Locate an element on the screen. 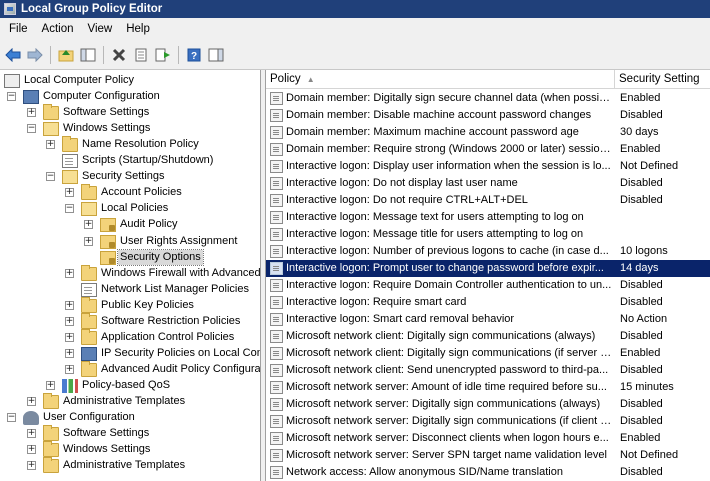 The width and height of the screenshot is (710, 481). tree-node: − Local Policies is located at coordinates (130, 209).